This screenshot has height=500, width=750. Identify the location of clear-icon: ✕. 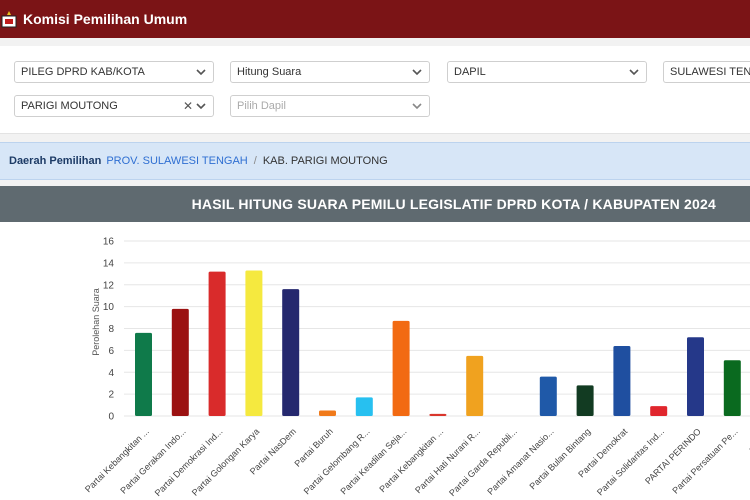
(188, 106).